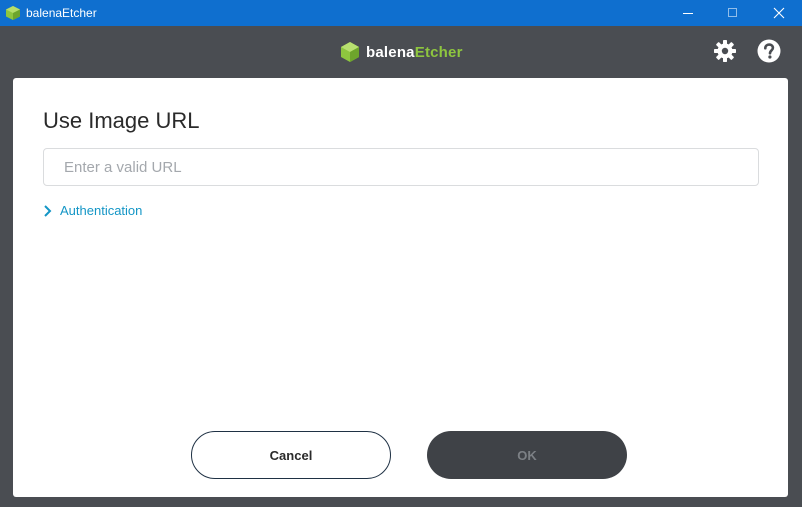  I want to click on maximize-button, so click(733, 13).